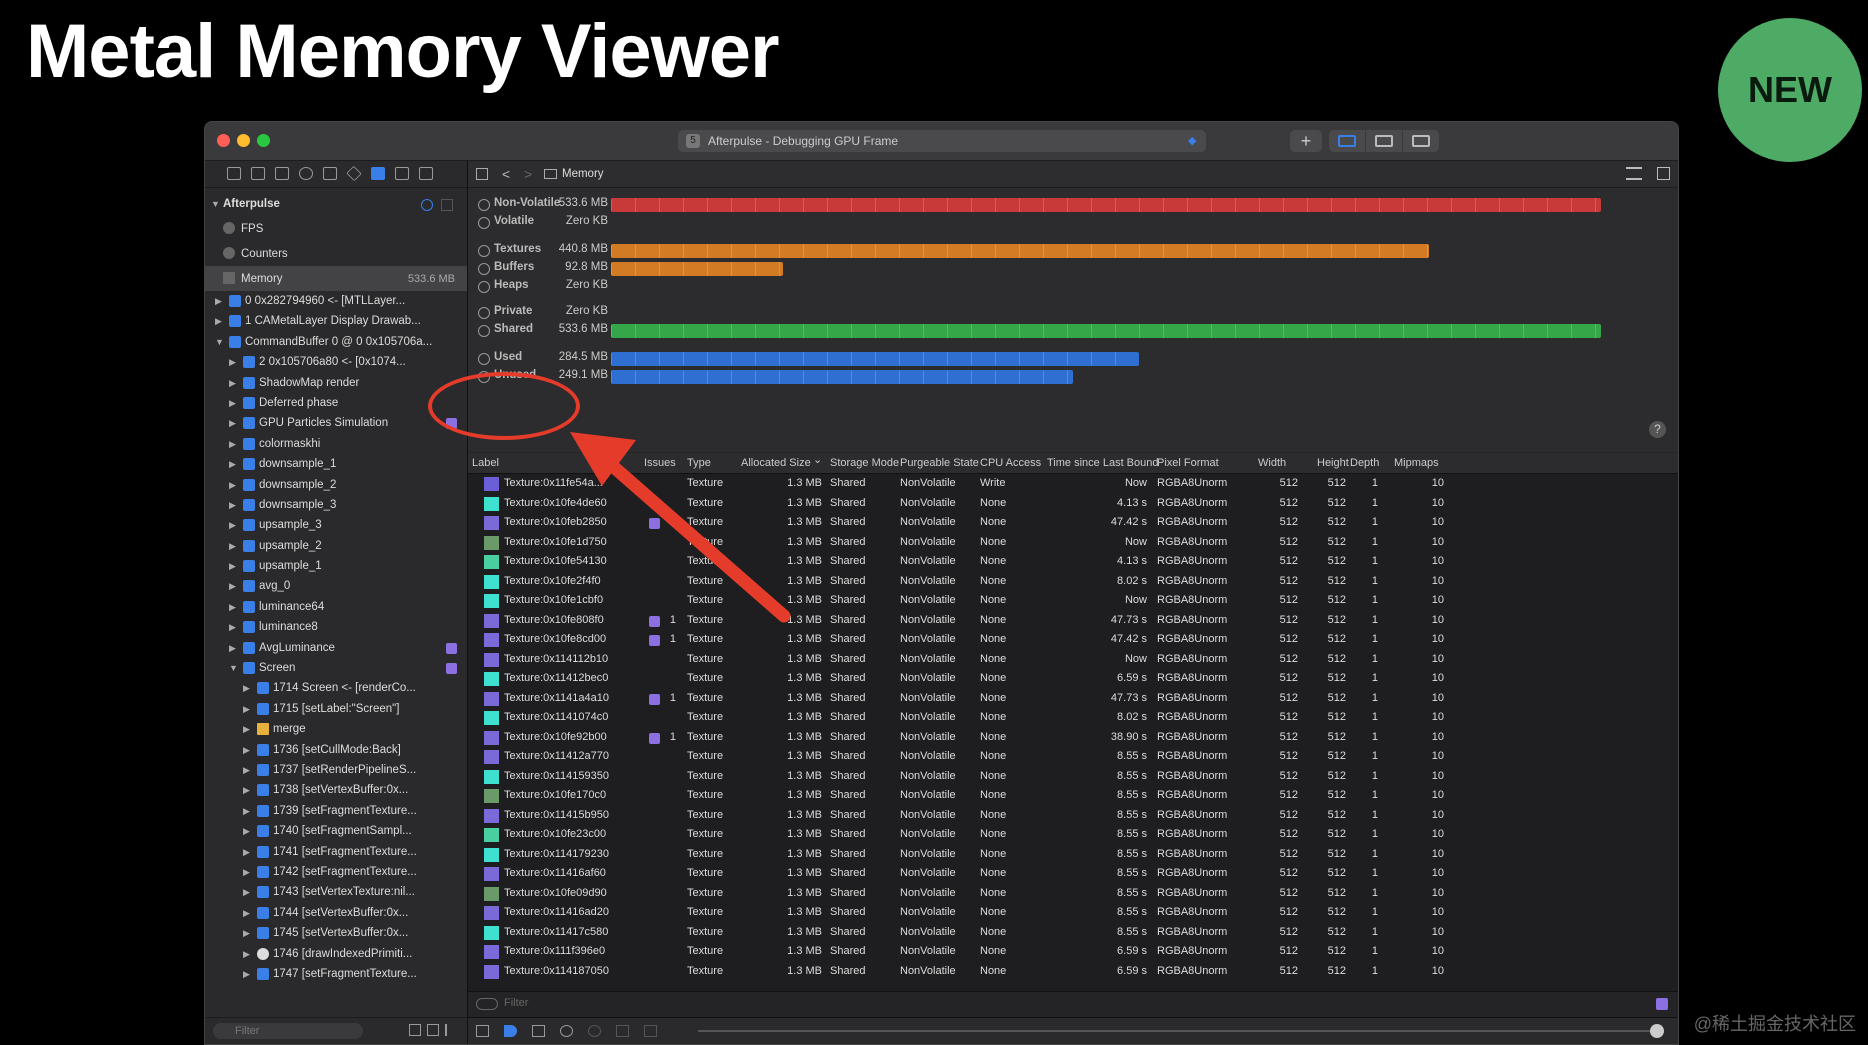 The image size is (1868, 1045). I want to click on tree-item: ▶ GPU Particles Simulation, so click(336, 423).